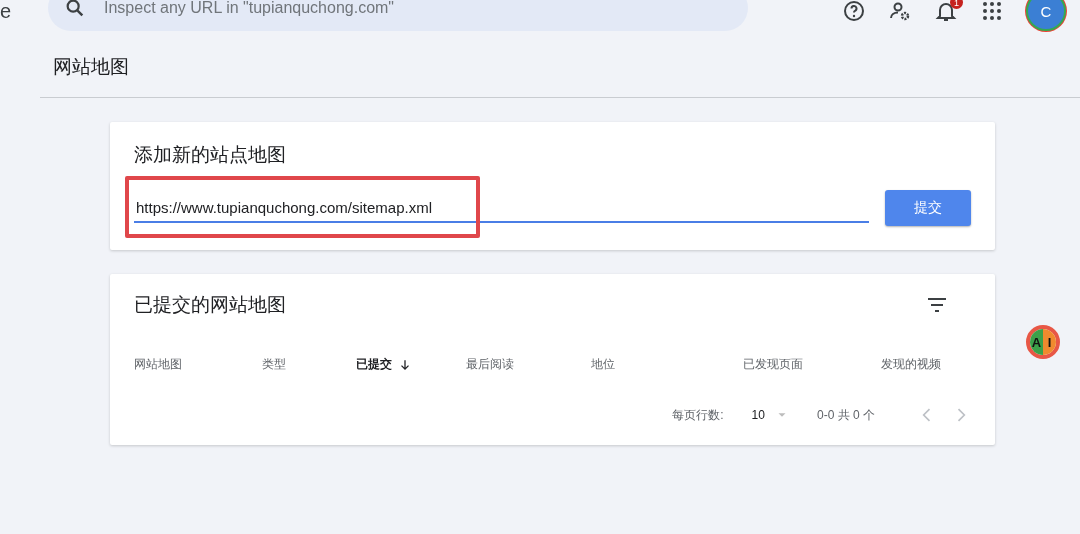 This screenshot has width=1080, height=534. Describe the element at coordinates (1046, 11) in the screenshot. I see `avatar-initial: C` at that location.